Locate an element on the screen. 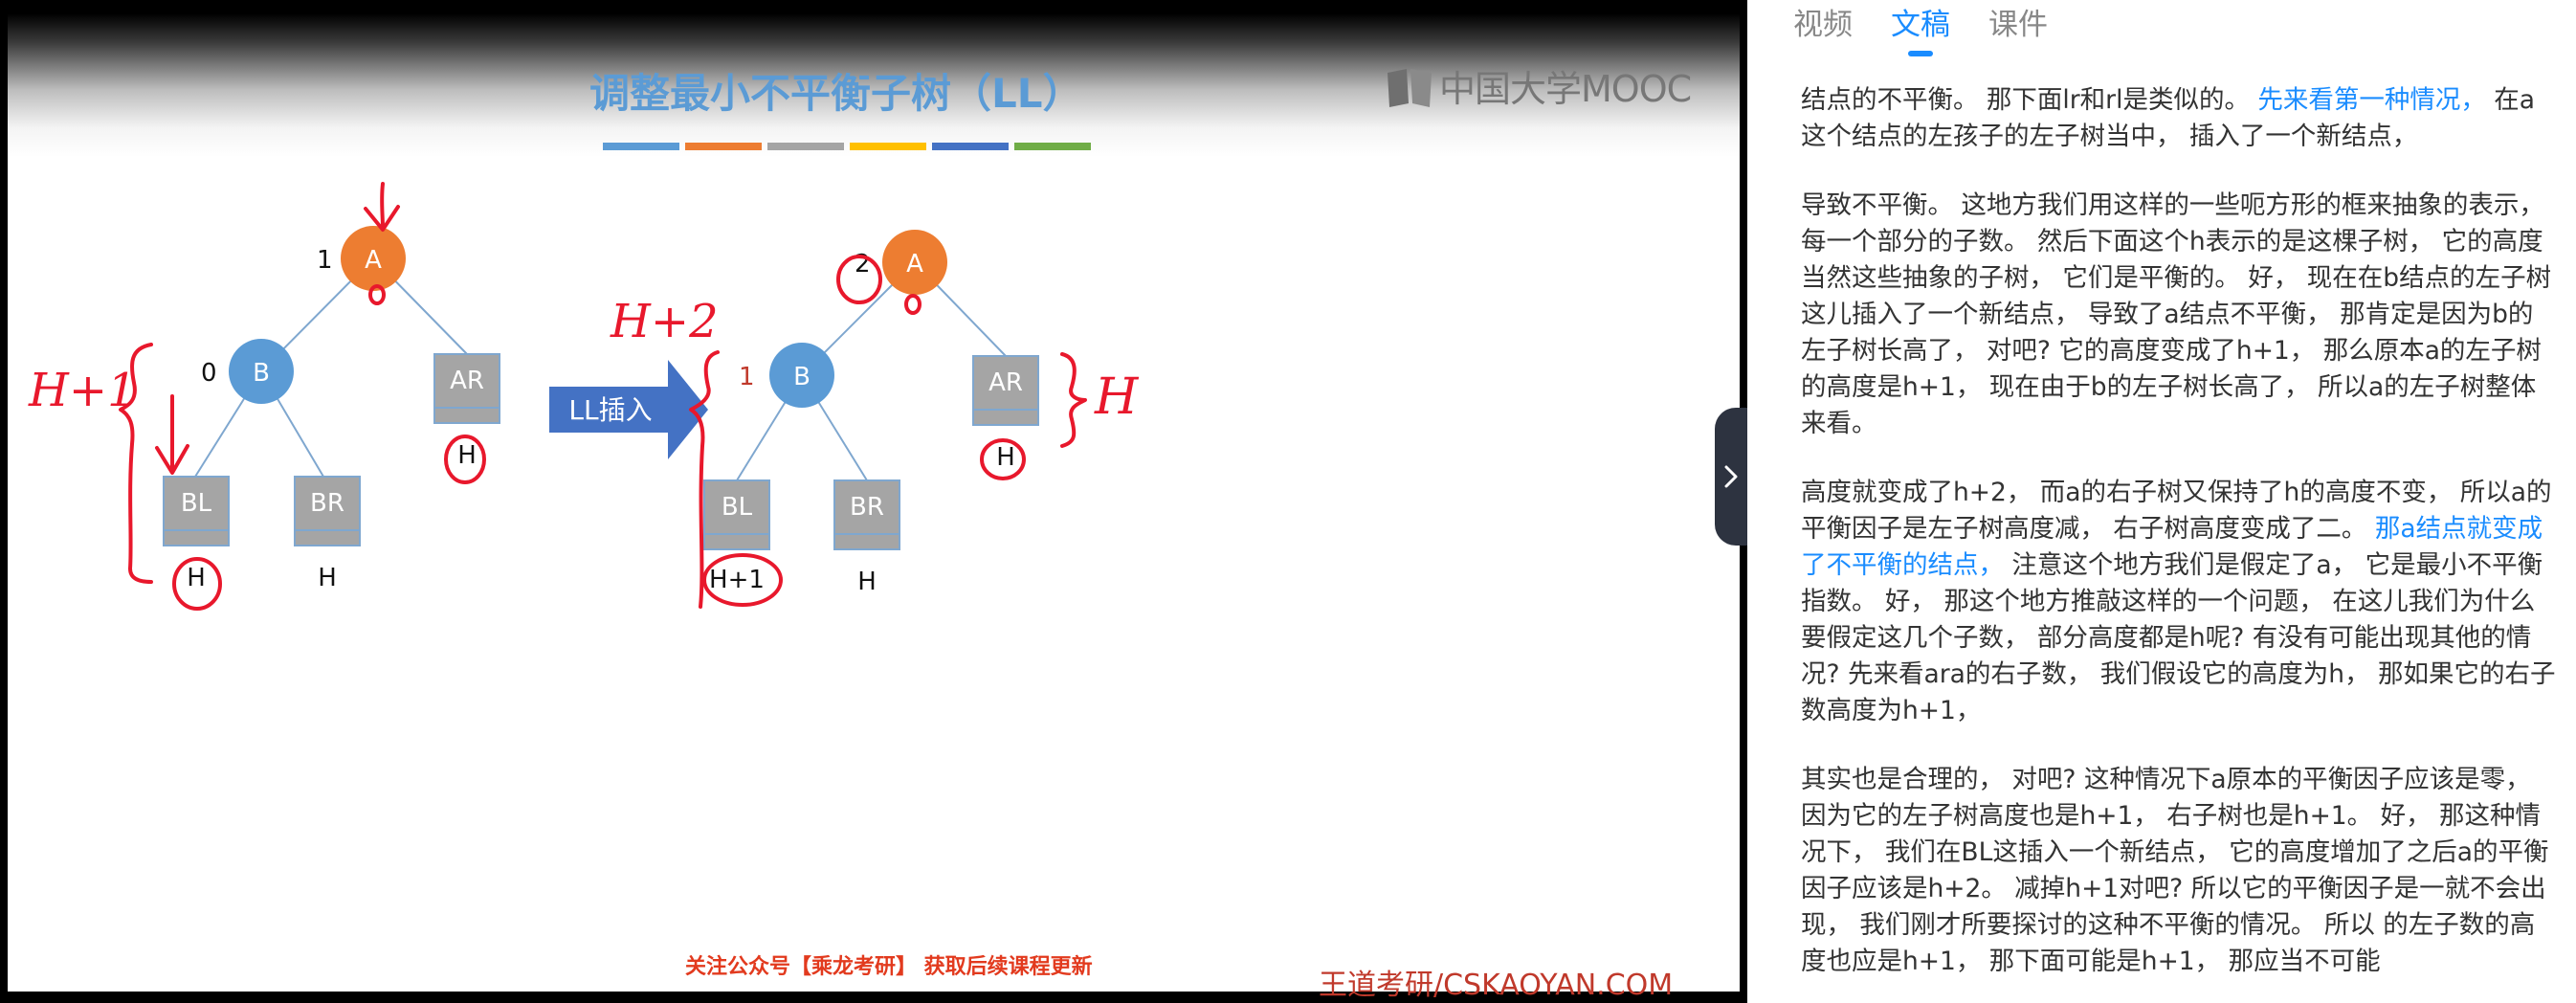 This screenshot has width=2576, height=1003. left-tree-a-factor: 1 is located at coordinates (325, 260).